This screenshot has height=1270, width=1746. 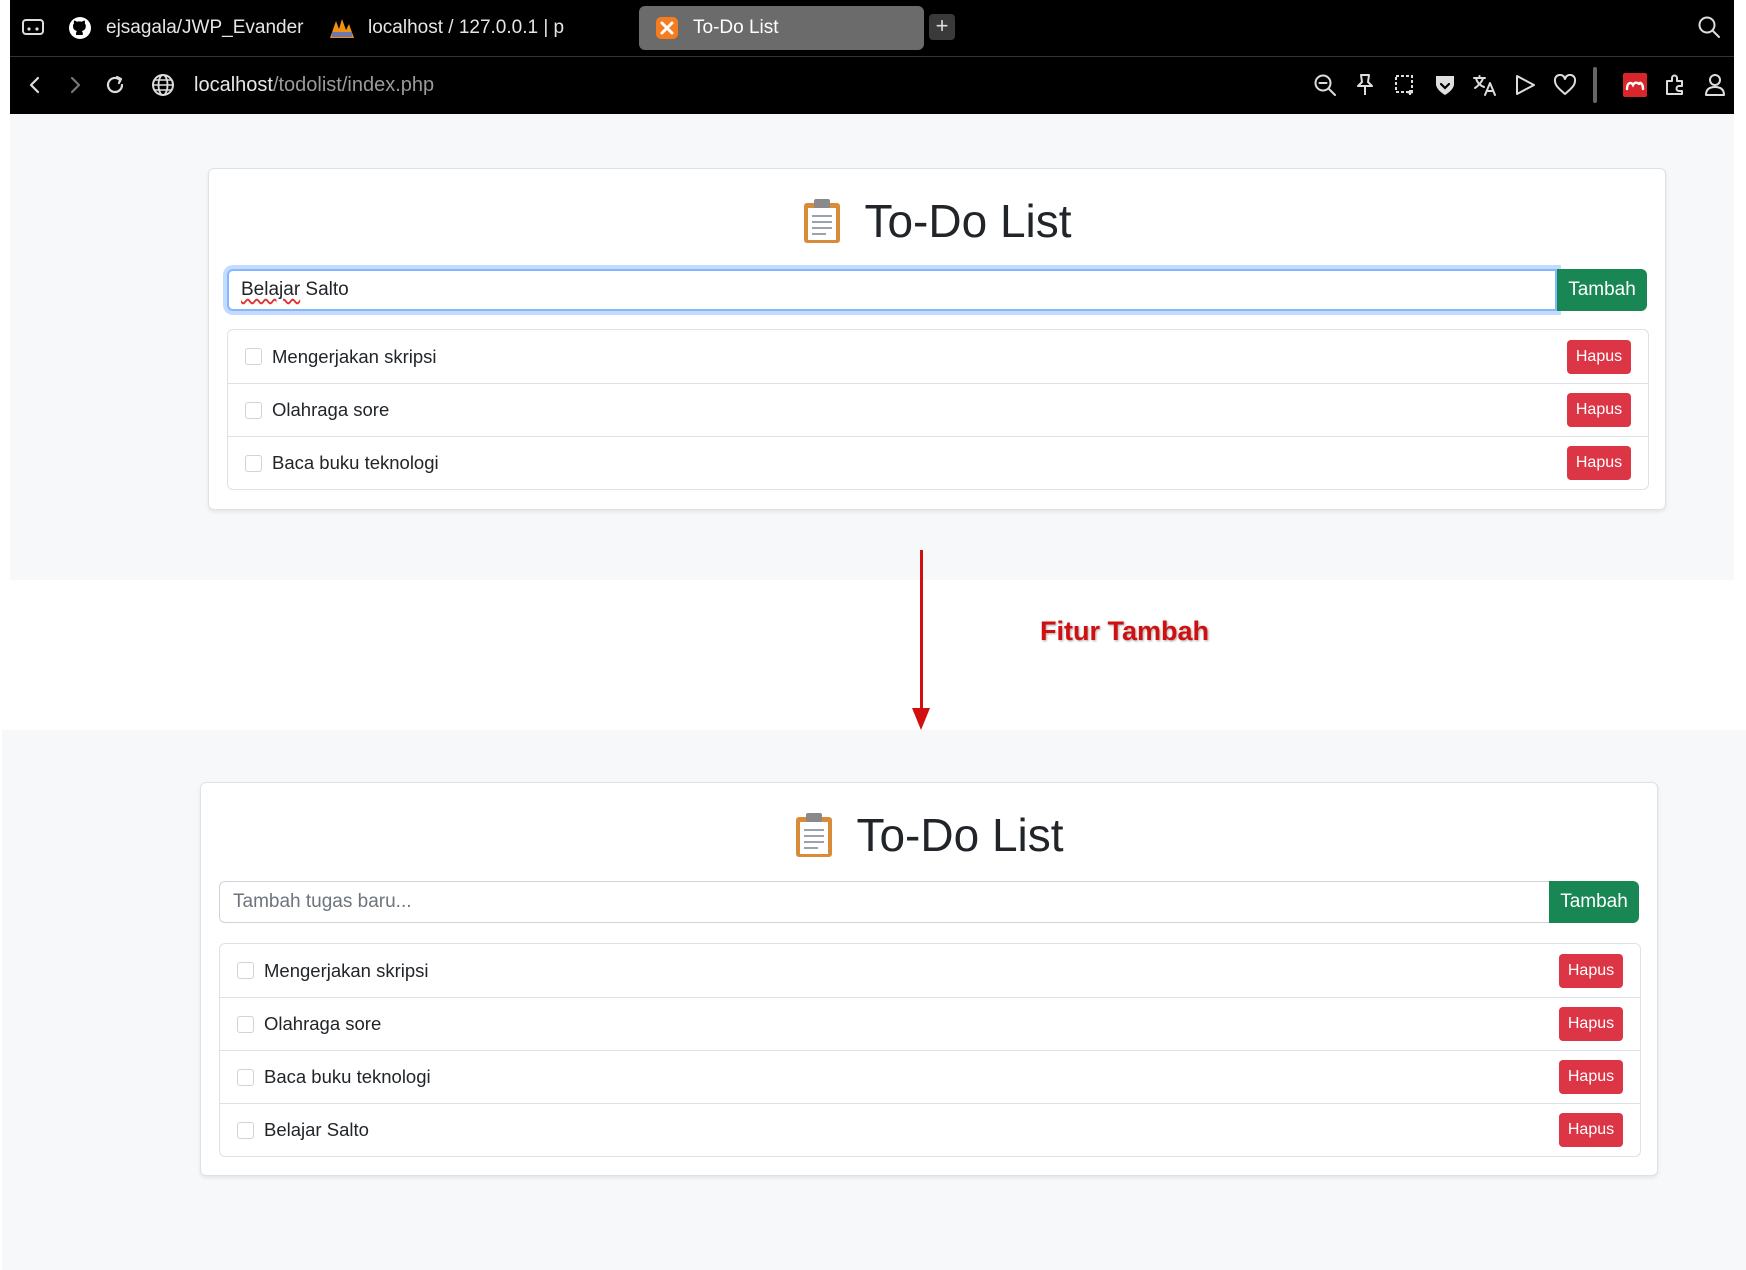 What do you see at coordinates (271, 289) in the screenshot?
I see `input-text-misspelled: Belajar` at bounding box center [271, 289].